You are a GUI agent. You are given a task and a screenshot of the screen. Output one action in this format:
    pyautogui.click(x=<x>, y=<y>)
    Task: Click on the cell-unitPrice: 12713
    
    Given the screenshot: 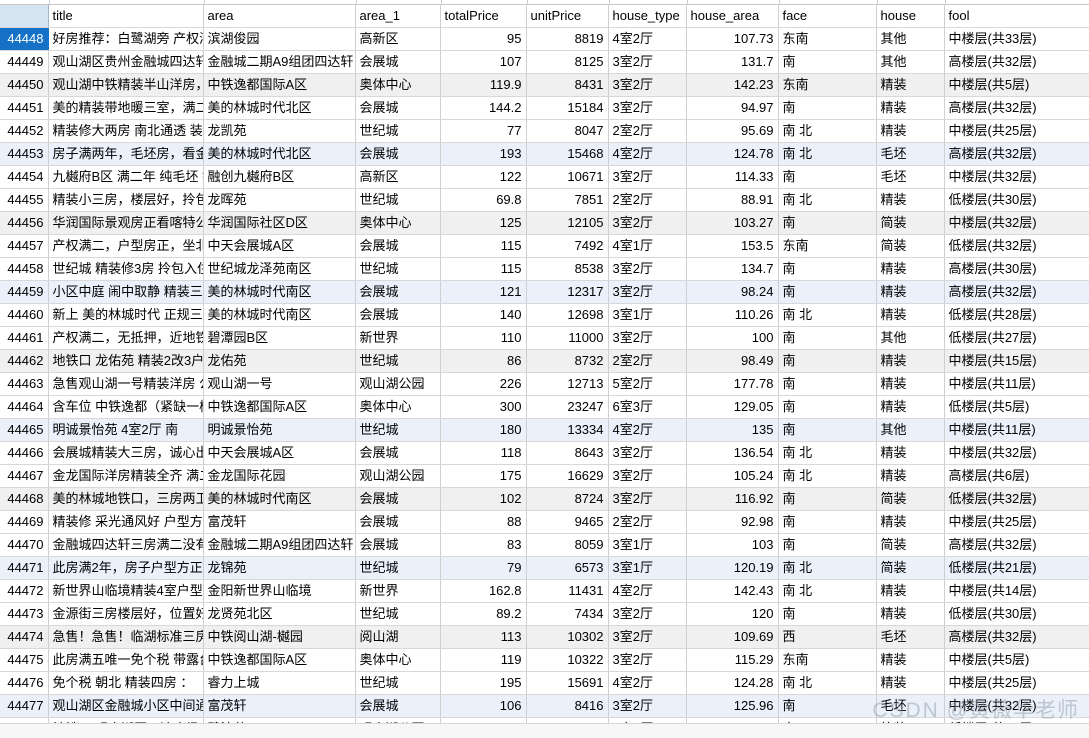 What is the action you would take?
    pyautogui.click(x=567, y=384)
    